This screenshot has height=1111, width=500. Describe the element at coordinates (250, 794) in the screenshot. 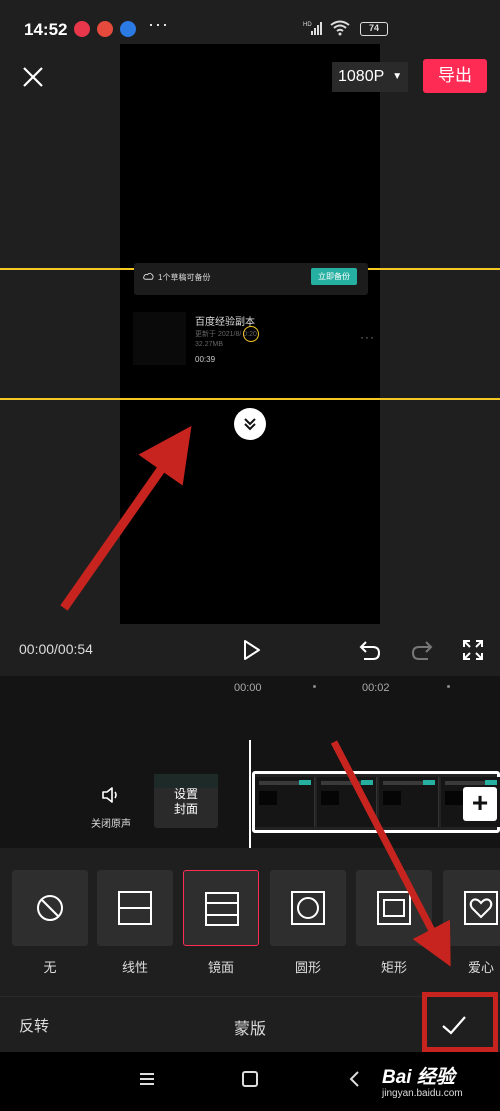

I see `playhead` at that location.